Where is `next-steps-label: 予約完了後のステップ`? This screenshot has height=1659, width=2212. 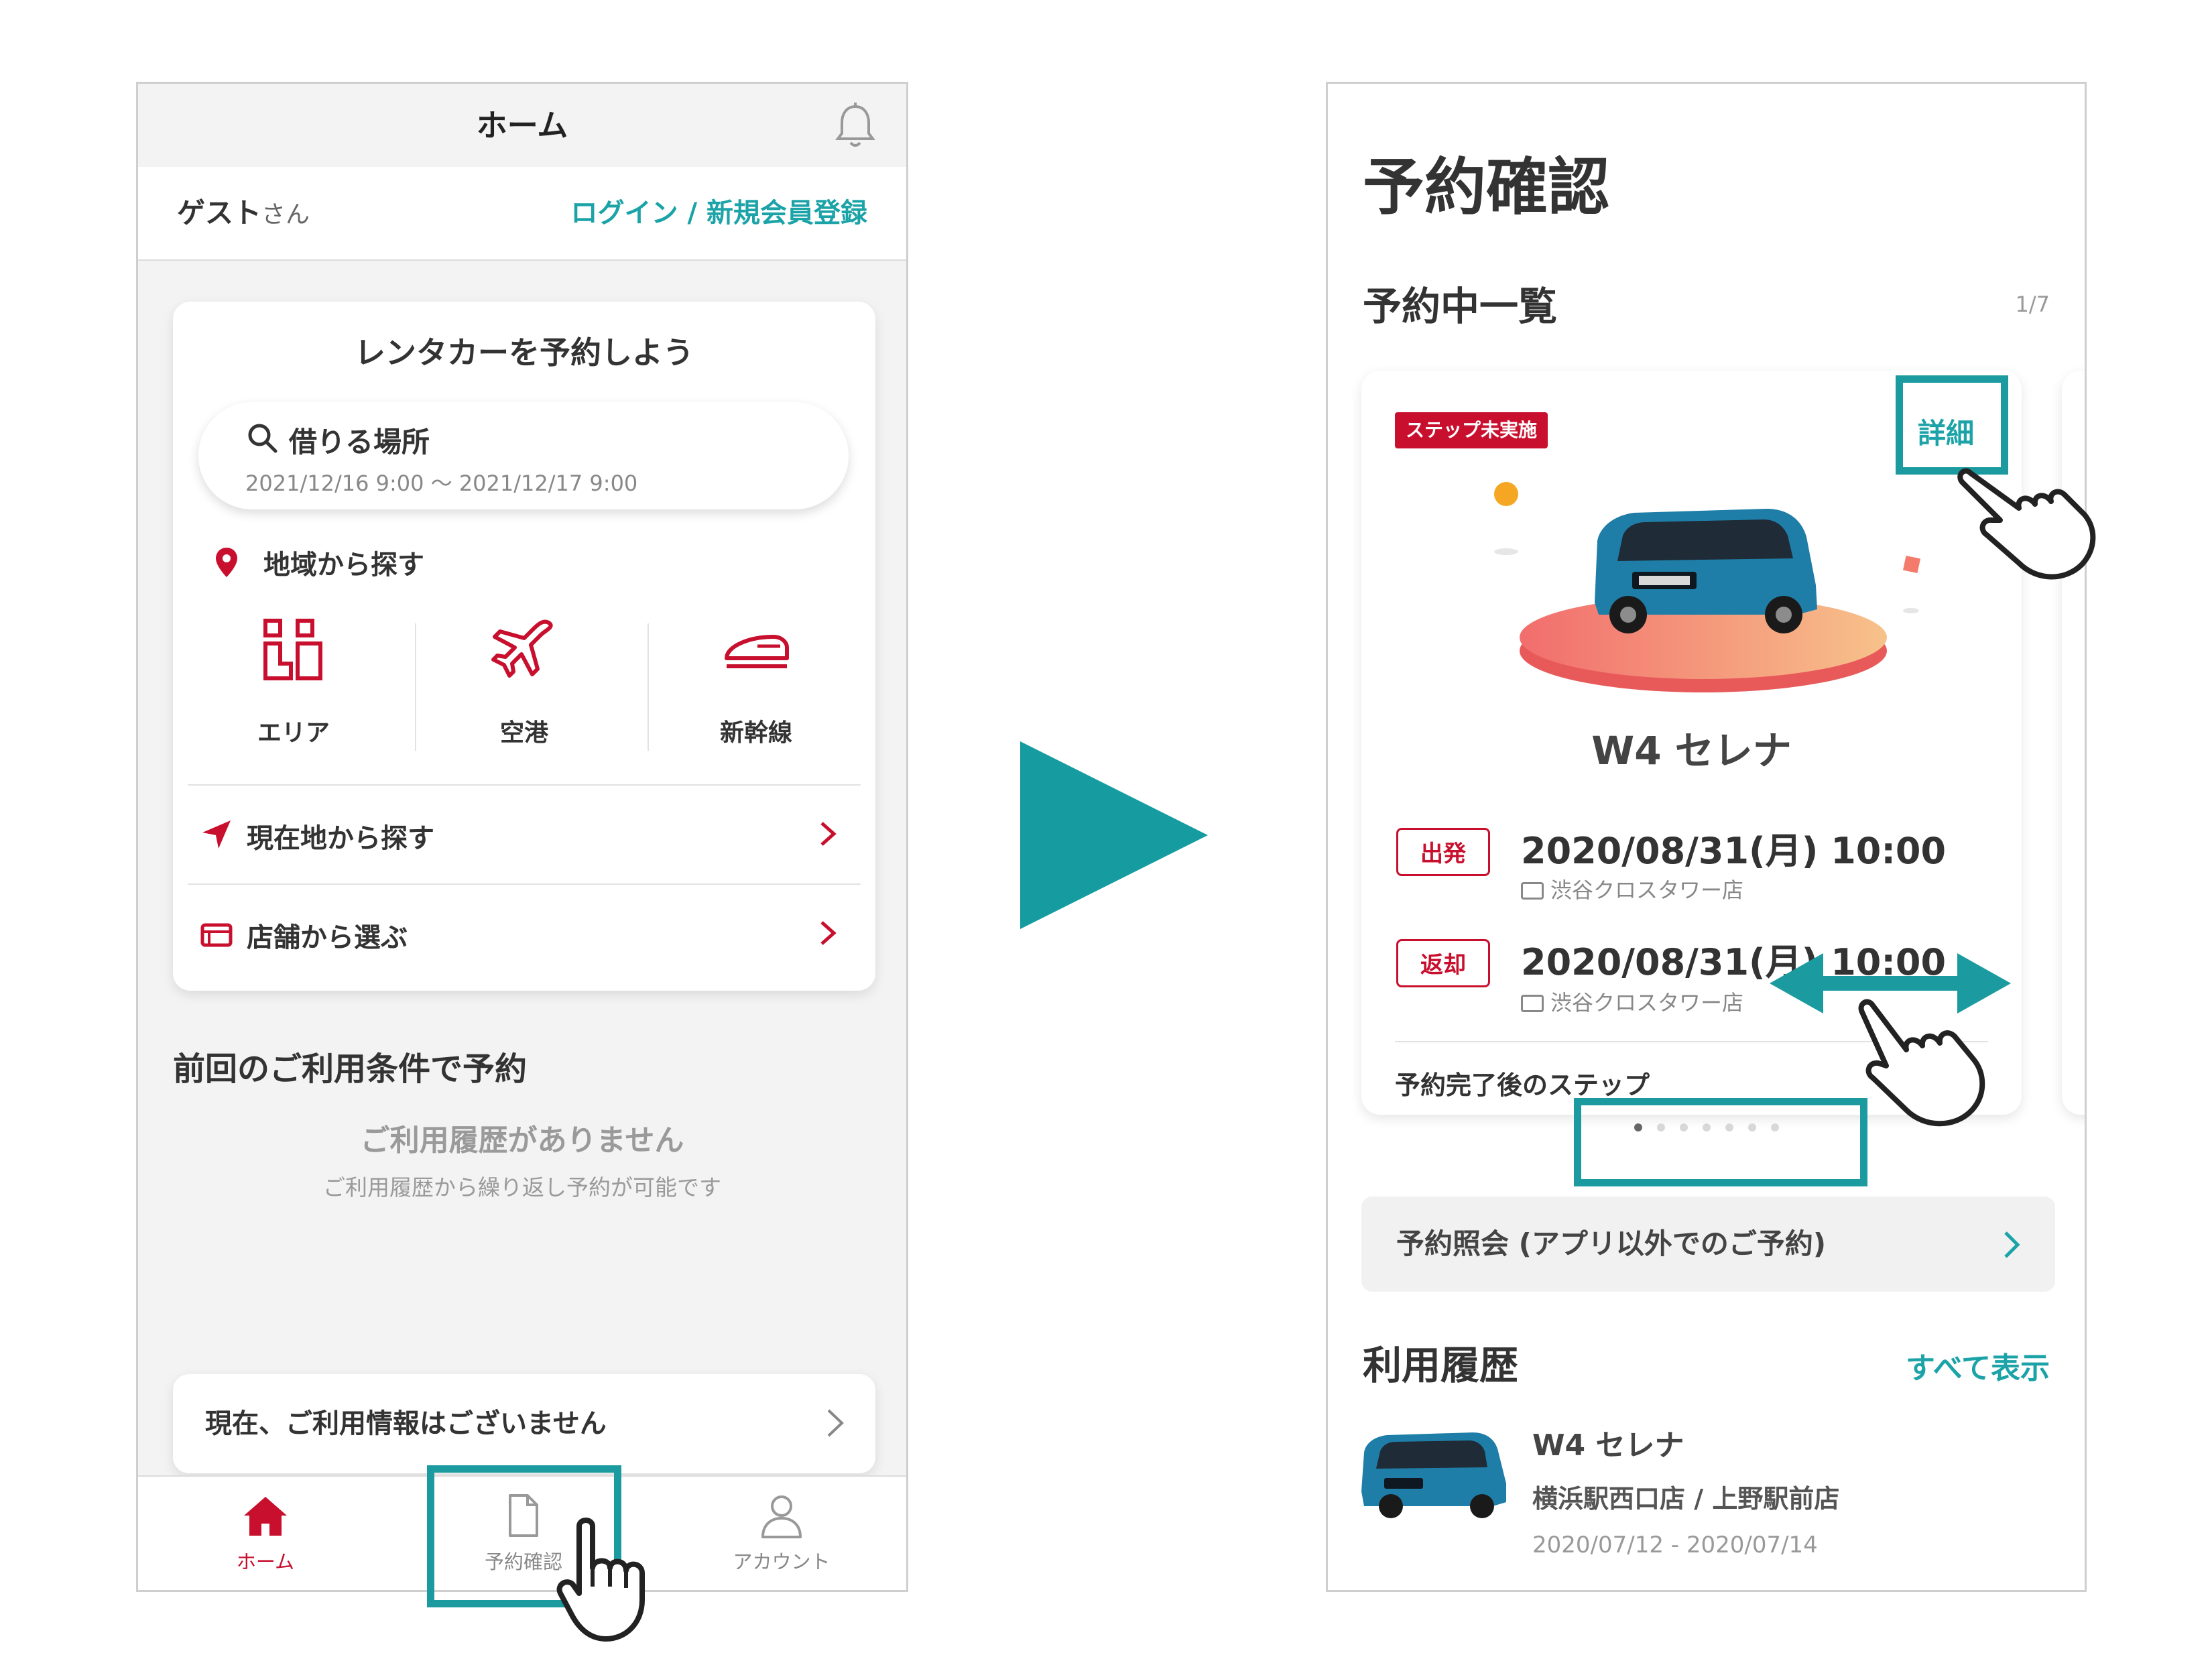
next-steps-label: 予約完了後のステップ is located at coordinates (1522, 1085).